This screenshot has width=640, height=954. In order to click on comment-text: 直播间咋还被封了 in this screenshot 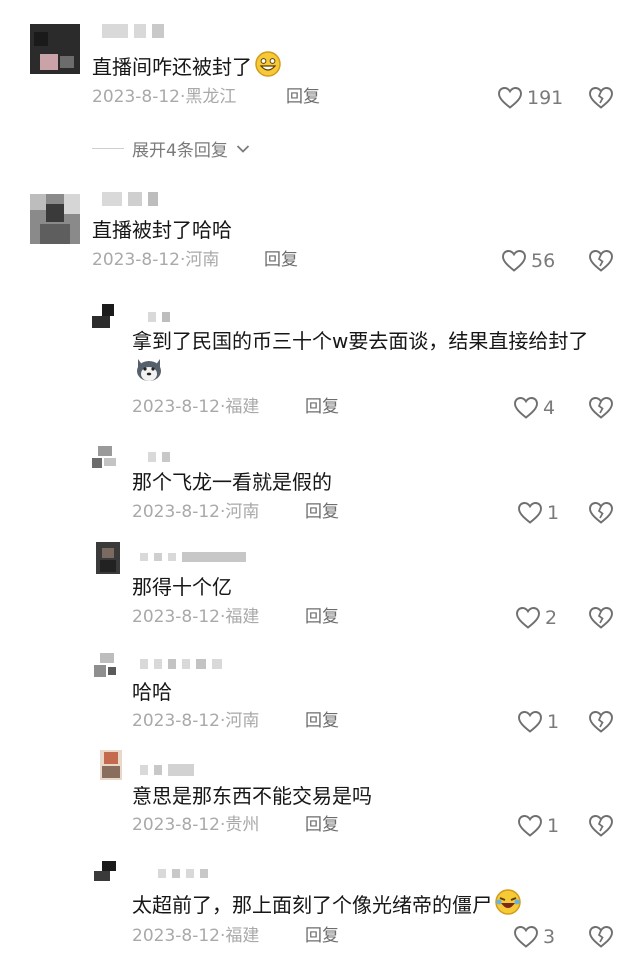, I will do `click(187, 65)`.